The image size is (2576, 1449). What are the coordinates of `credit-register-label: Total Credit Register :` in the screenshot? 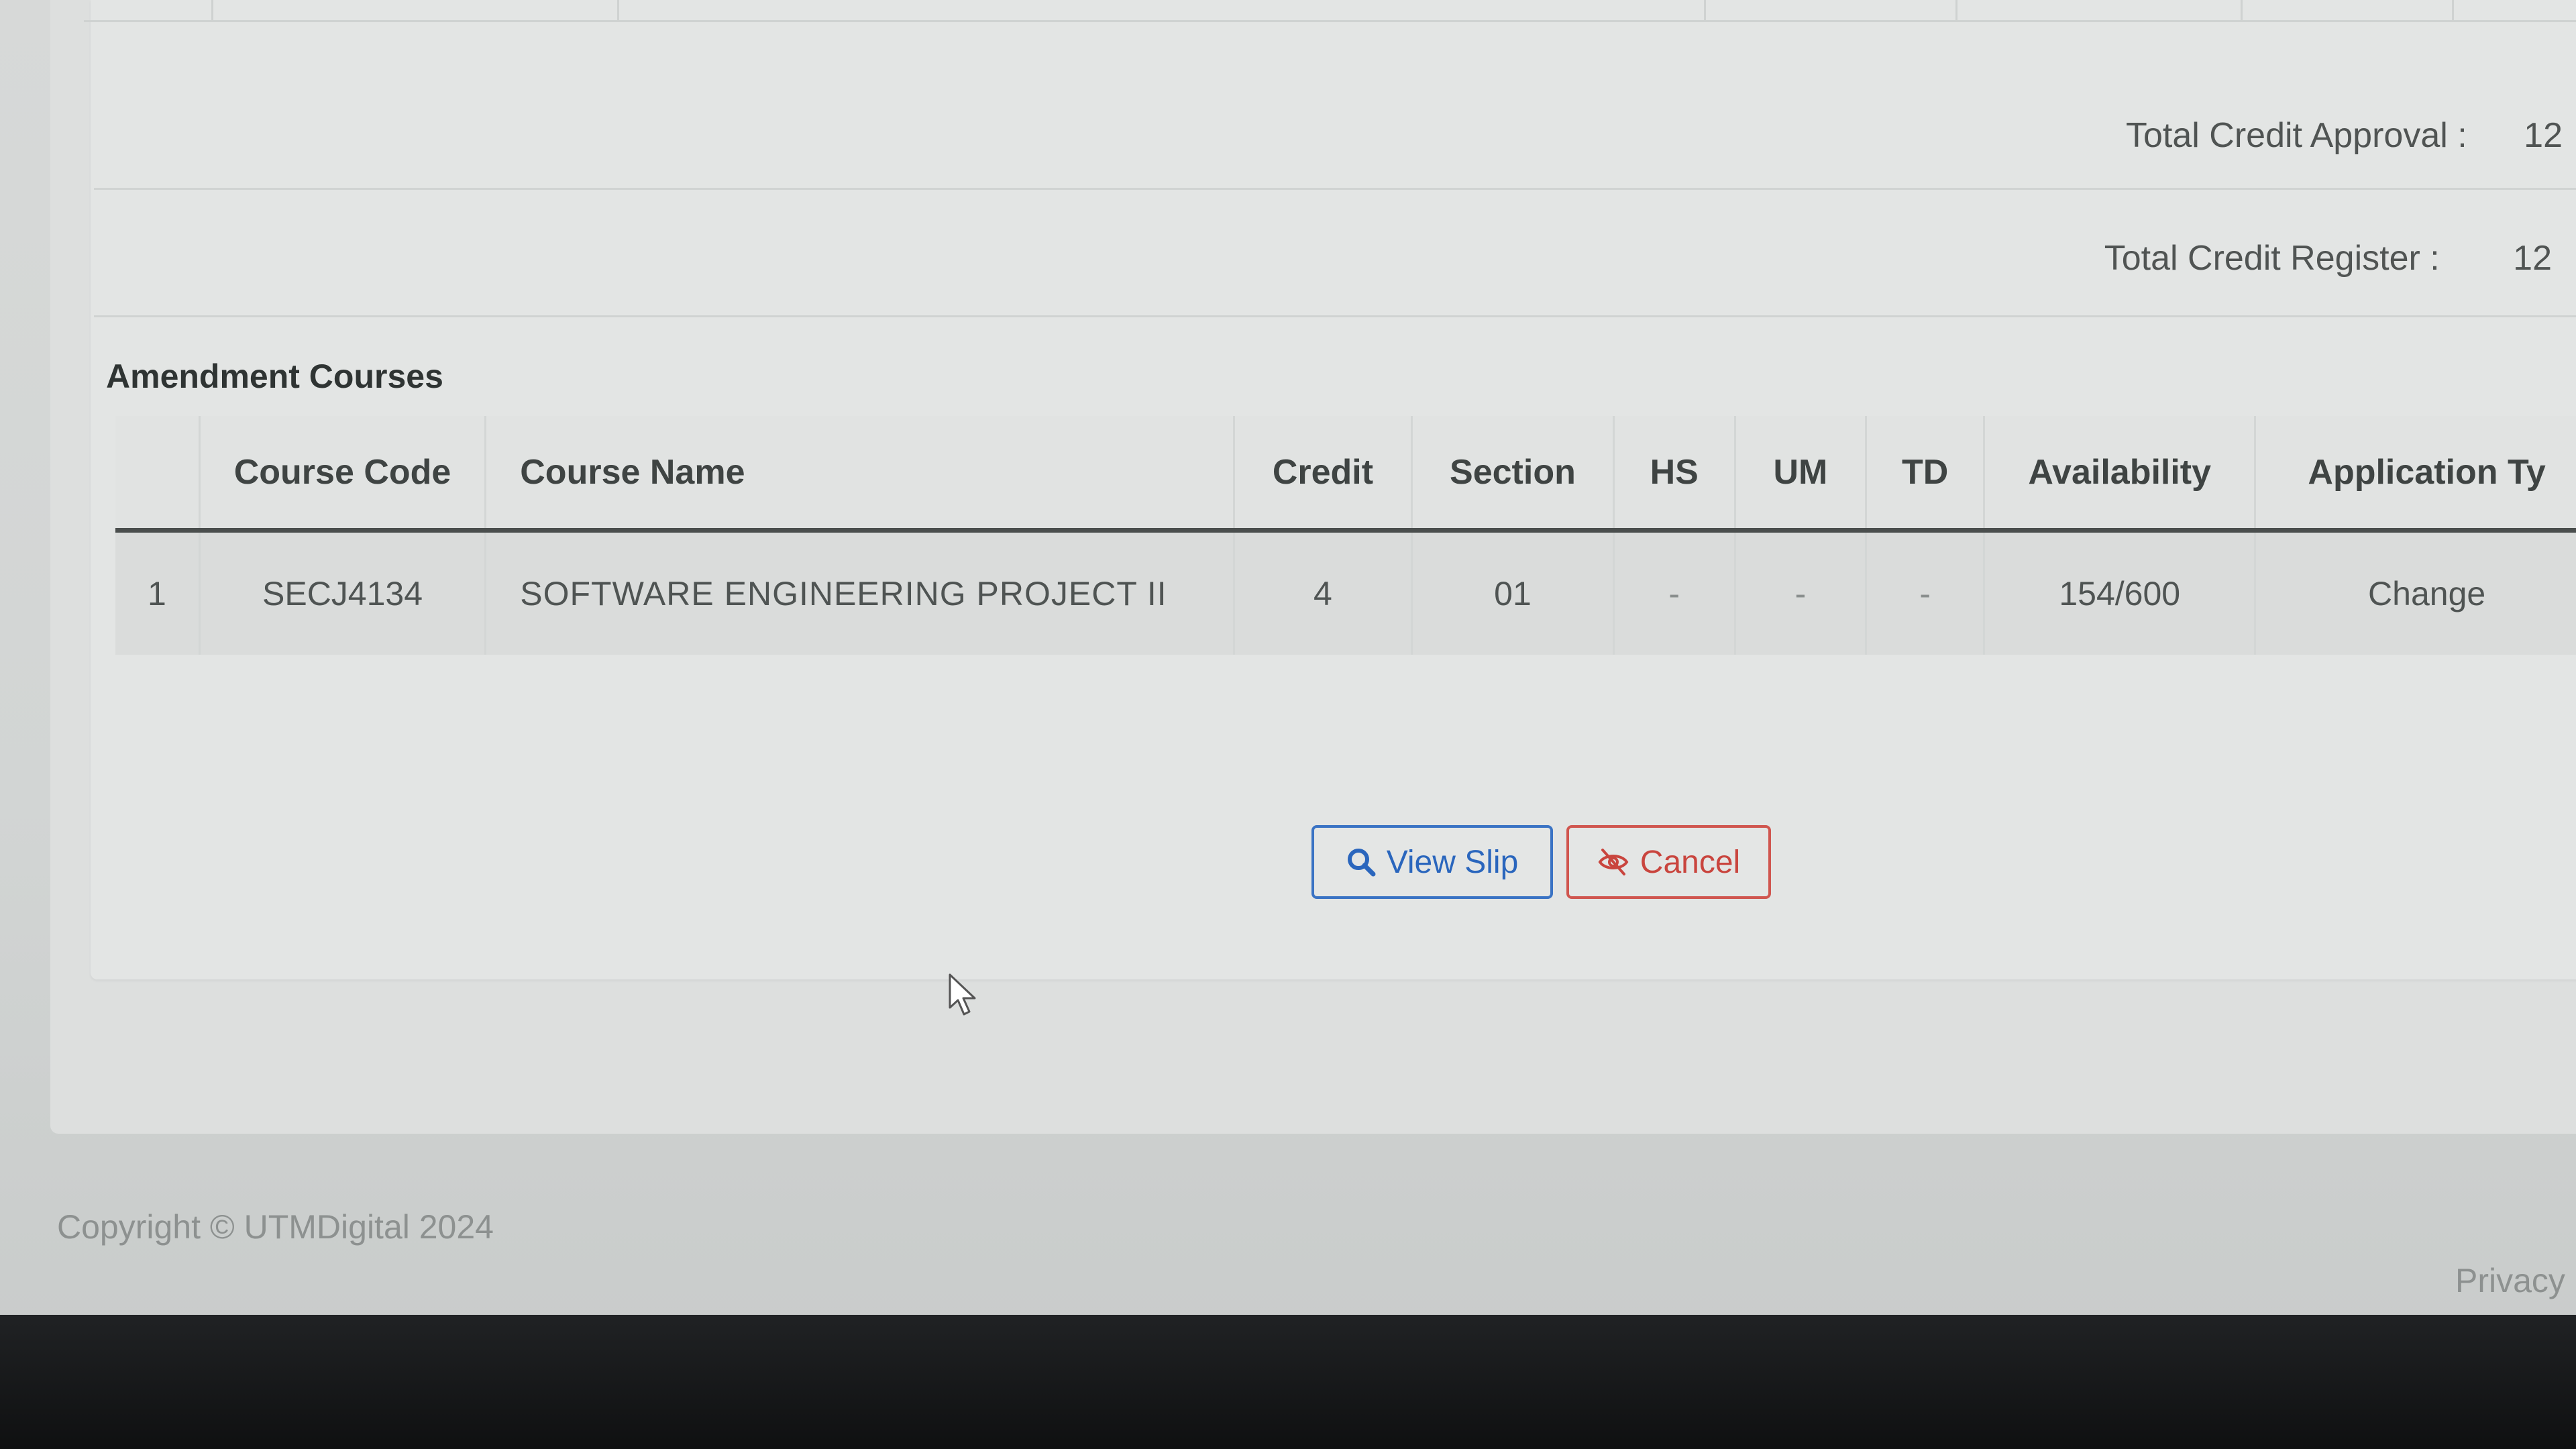 It's located at (2272, 258).